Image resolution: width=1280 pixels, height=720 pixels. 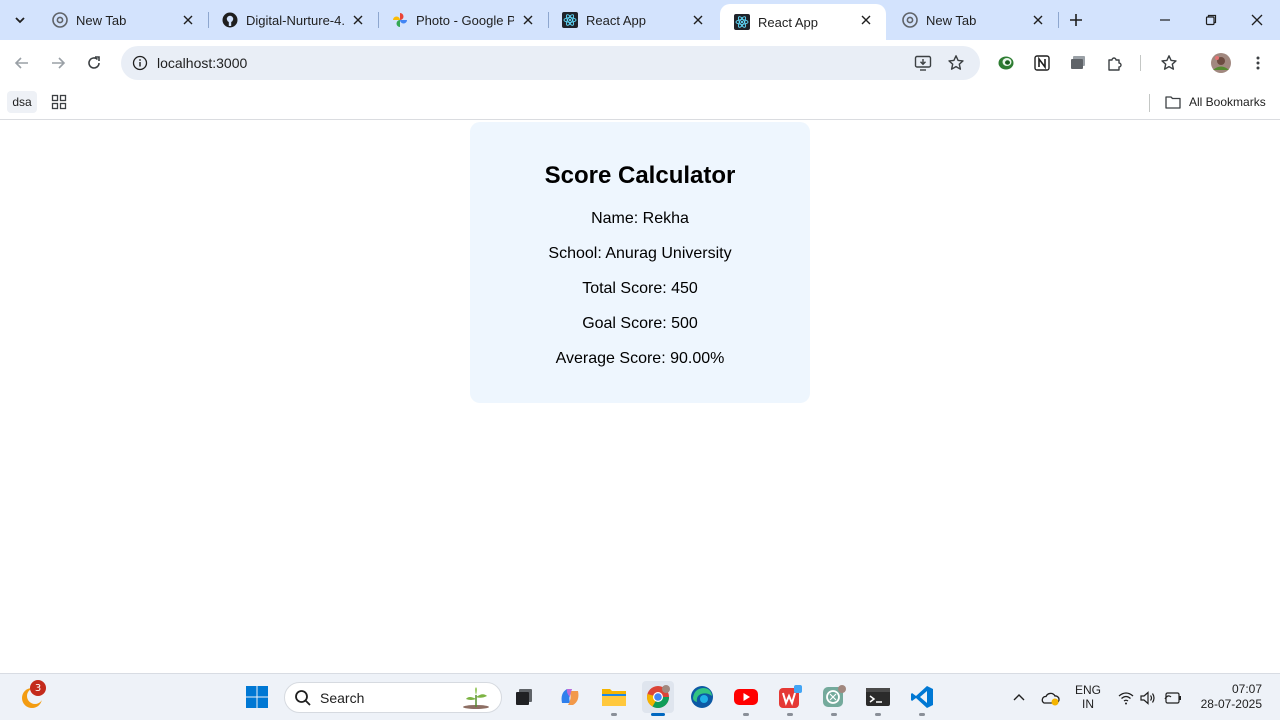 I want to click on reload-button, so click(x=94, y=63).